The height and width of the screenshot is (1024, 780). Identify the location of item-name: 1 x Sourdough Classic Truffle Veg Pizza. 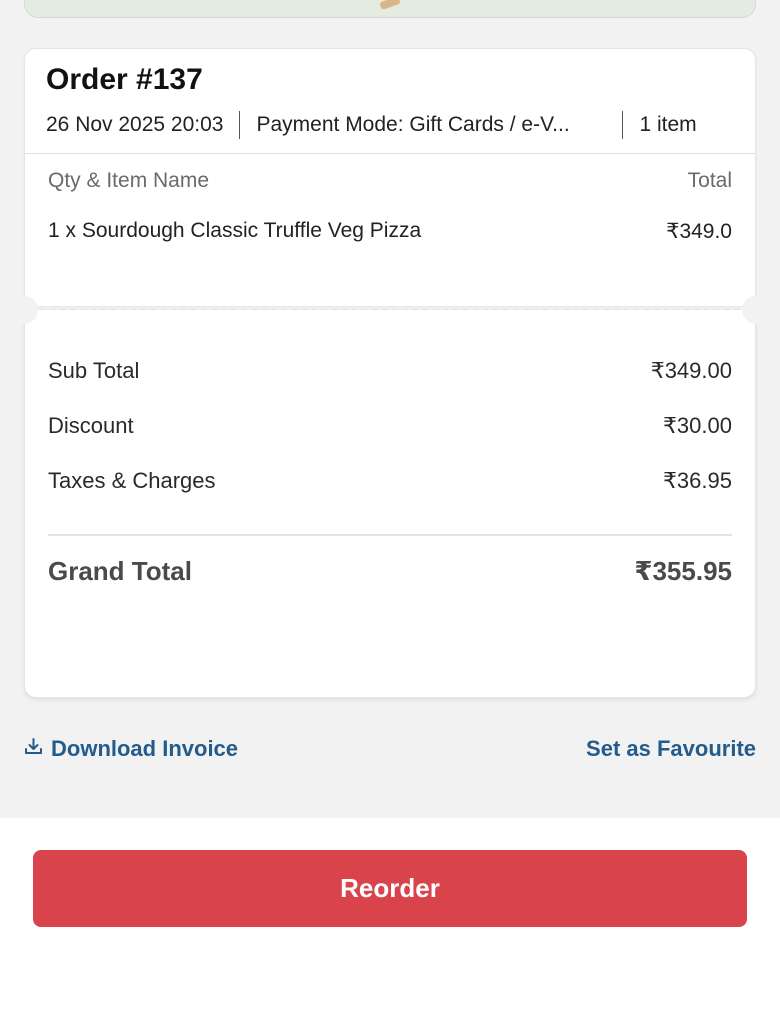
(235, 230).